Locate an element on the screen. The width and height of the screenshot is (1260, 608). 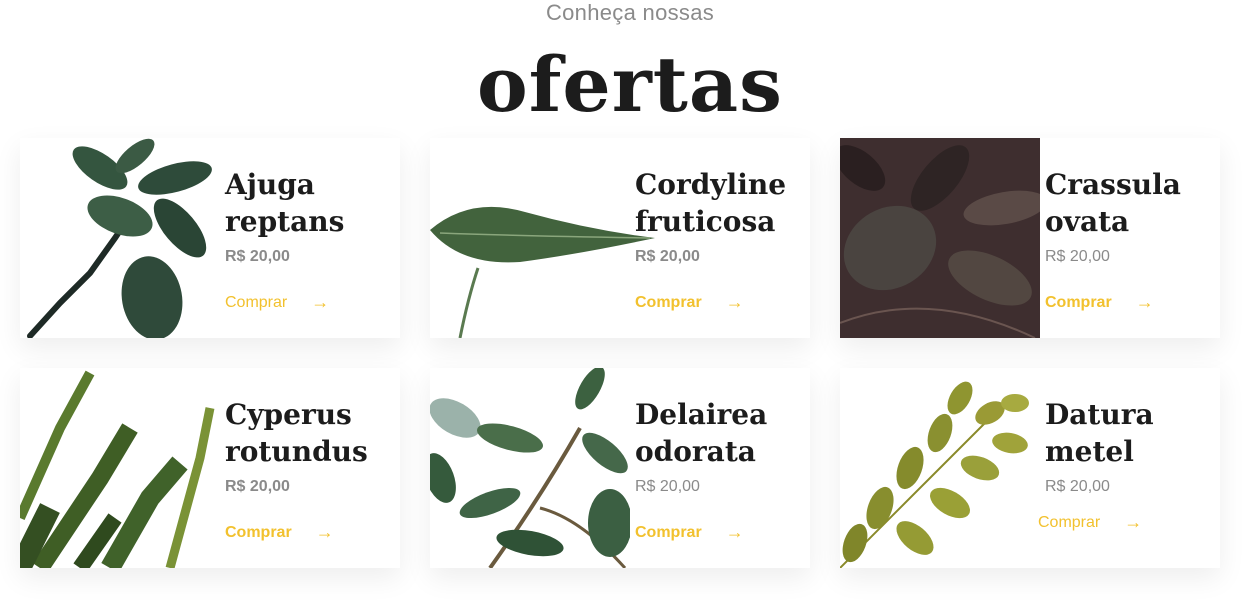
product-card-crassula-ovata: Crassula ovata R$ 20,00 Comprar → is located at coordinates (1030, 238).